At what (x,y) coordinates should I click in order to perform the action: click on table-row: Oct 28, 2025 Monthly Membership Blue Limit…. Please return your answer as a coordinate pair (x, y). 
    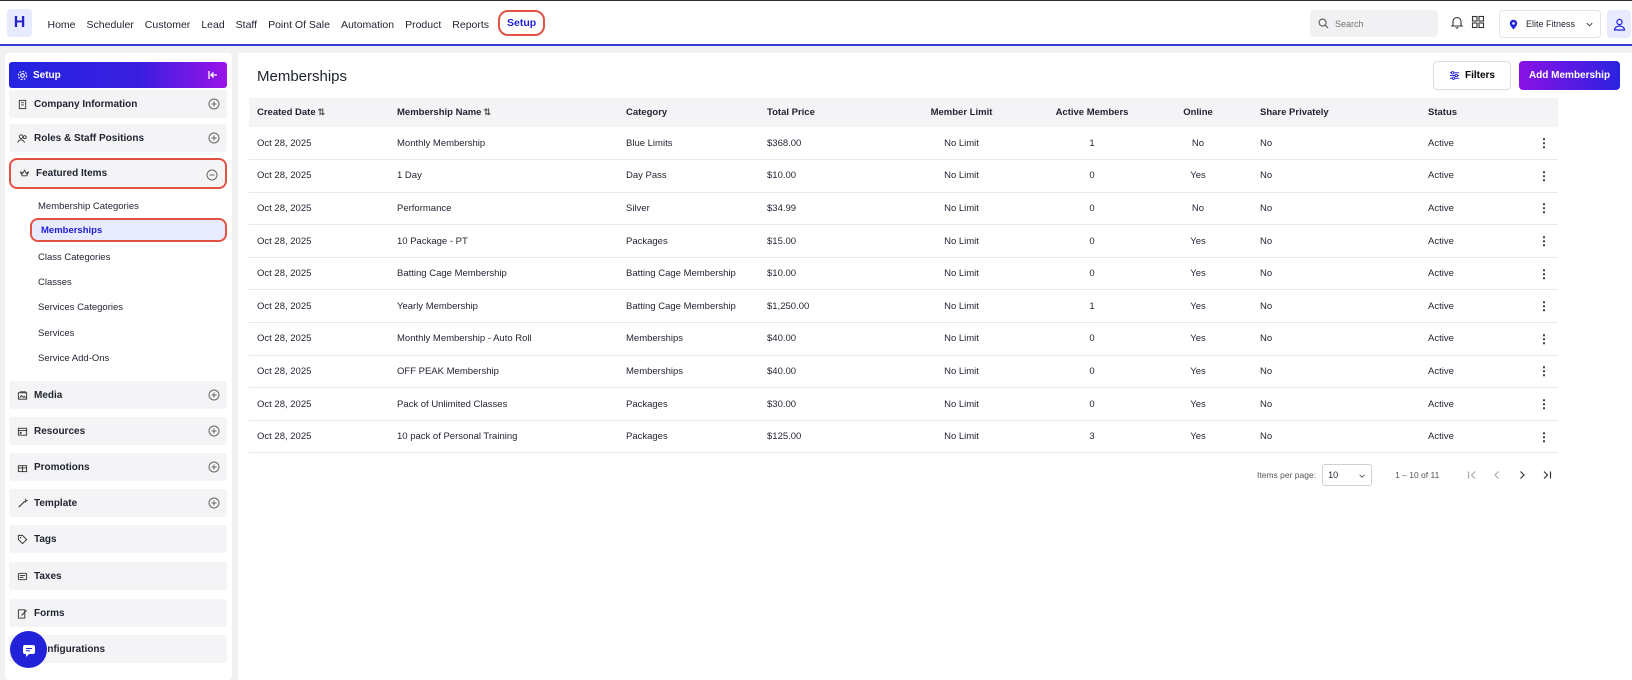
    Looking at the image, I should click on (903, 144).